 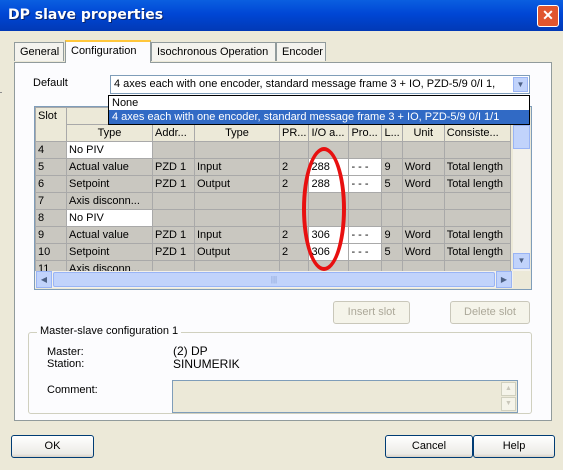 I want to click on comment-field: ▲ ▼, so click(x=345, y=396).